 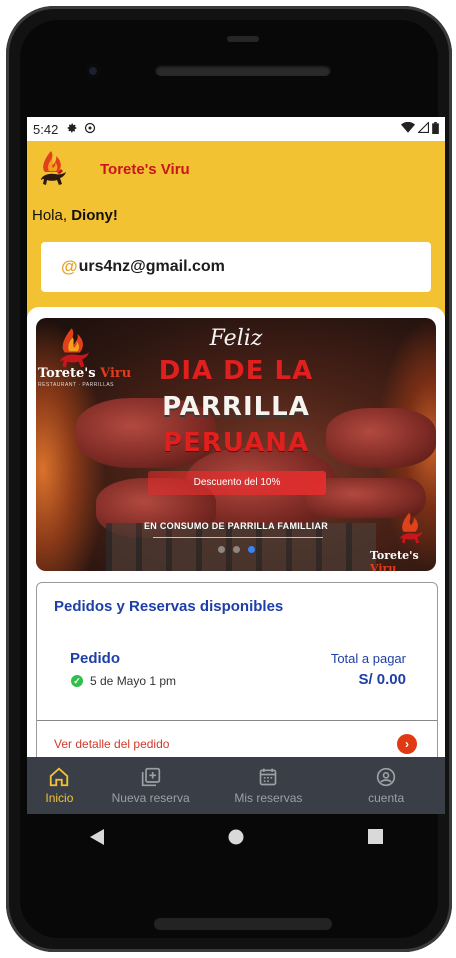 I want to click on chevron-right-icon: ›, so click(x=407, y=744).